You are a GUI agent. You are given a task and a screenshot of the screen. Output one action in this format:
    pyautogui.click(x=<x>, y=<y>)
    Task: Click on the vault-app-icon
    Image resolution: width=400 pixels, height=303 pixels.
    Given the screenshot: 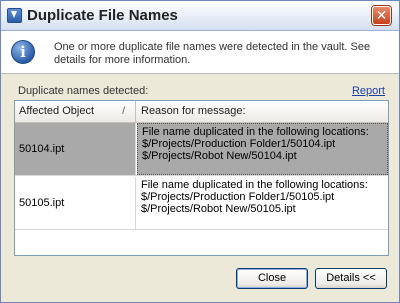 What is the action you would take?
    pyautogui.click(x=14, y=15)
    